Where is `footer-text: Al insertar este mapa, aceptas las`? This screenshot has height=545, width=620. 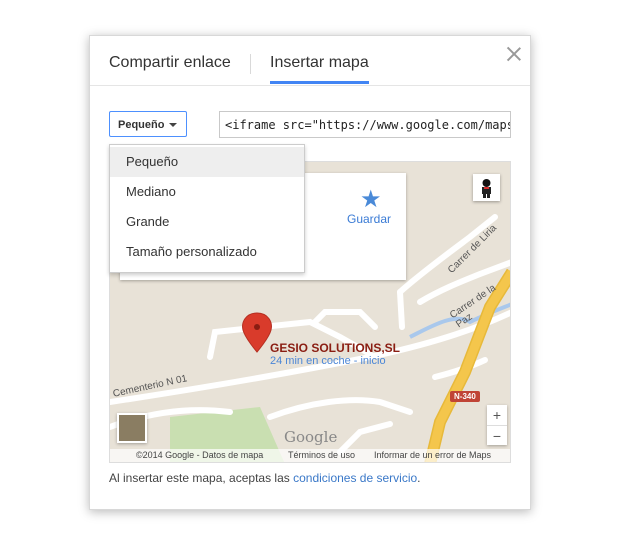 footer-text: Al insertar este mapa, aceptas las is located at coordinates (201, 478).